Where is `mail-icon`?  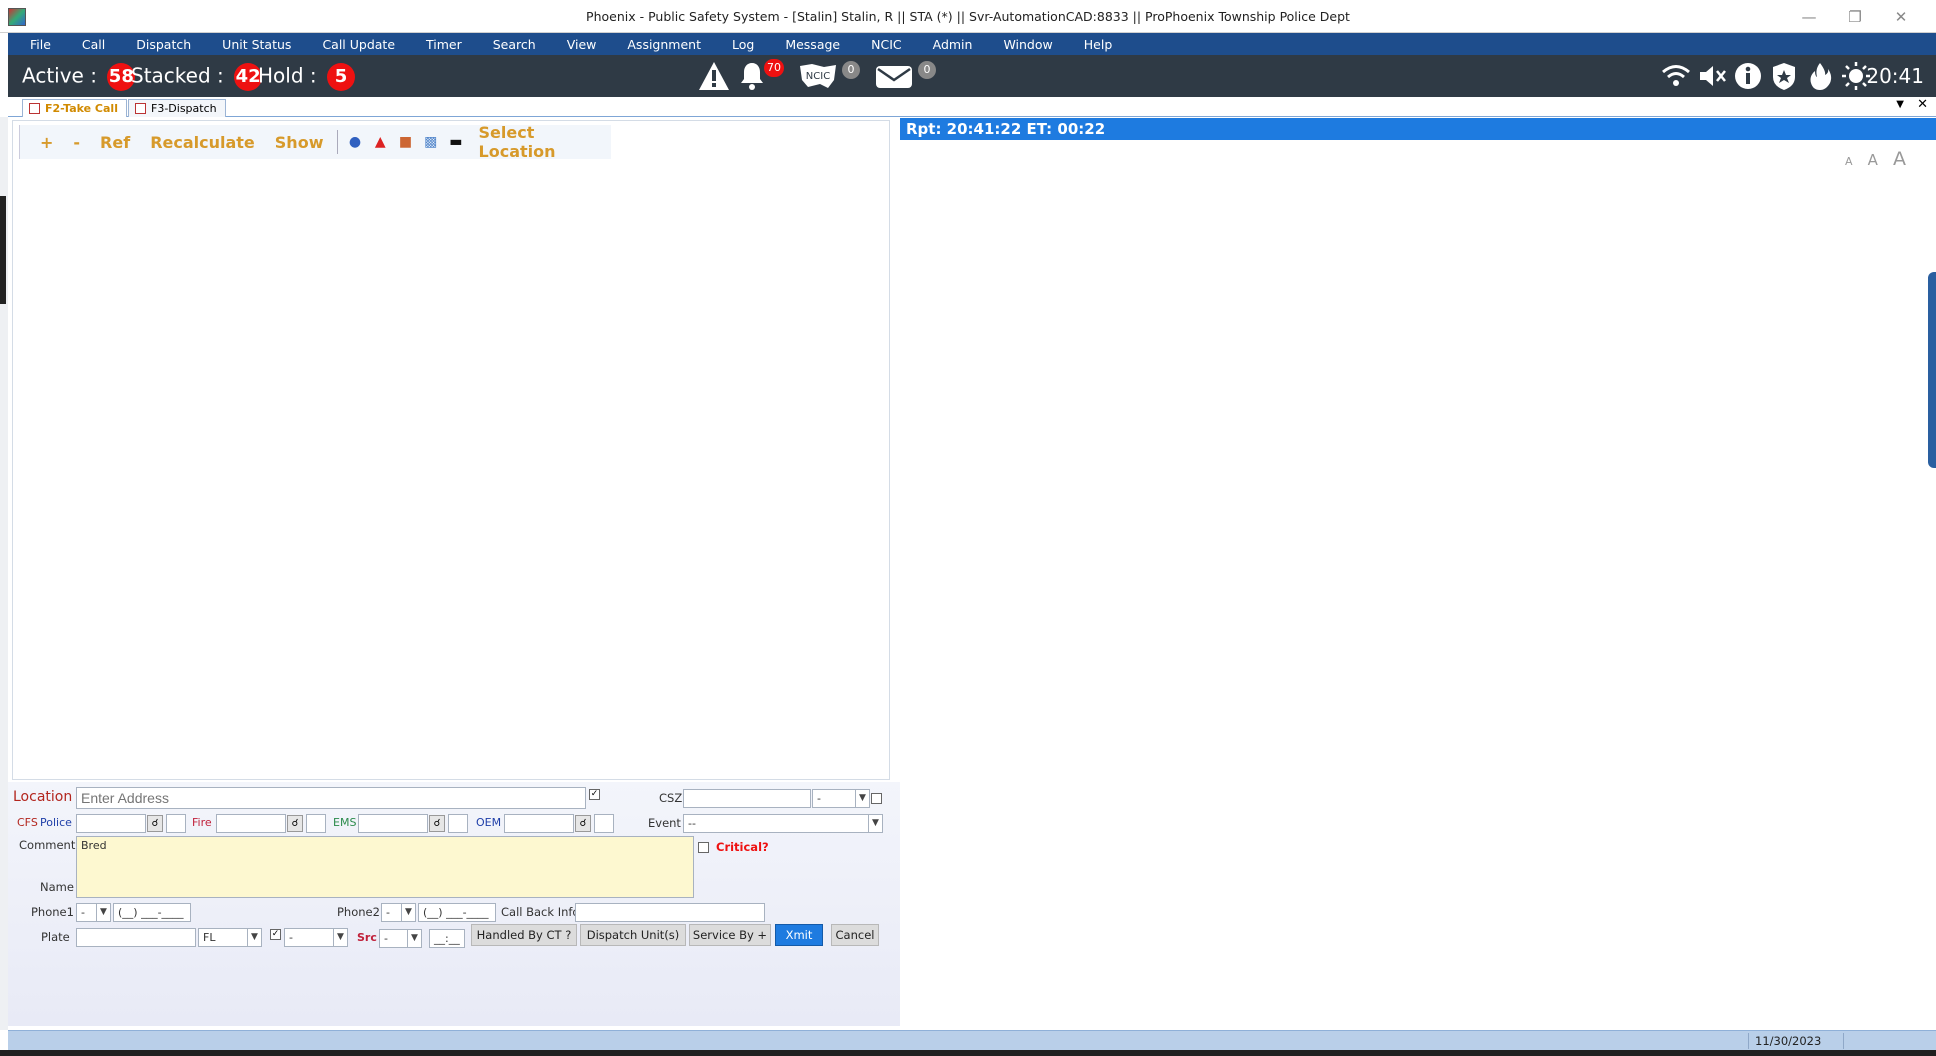
mail-icon is located at coordinates (894, 76).